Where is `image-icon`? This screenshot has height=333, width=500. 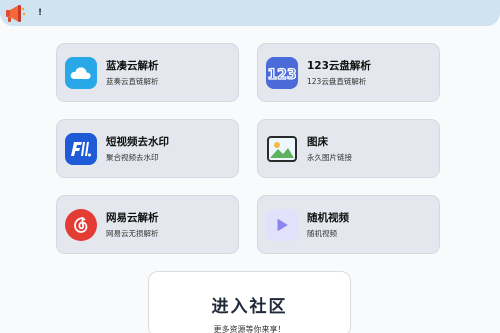
image-icon is located at coordinates (282, 149).